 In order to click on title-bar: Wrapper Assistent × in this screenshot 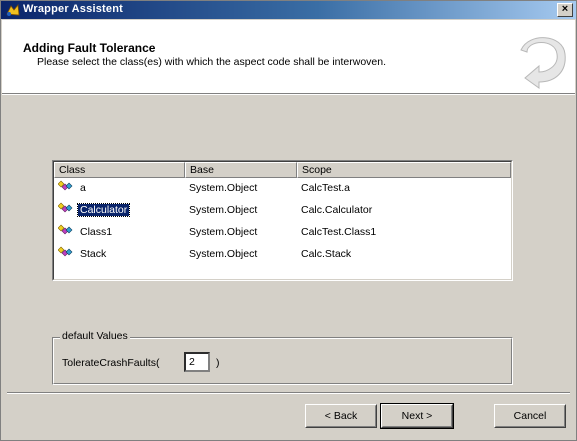, I will do `click(288, 10)`.